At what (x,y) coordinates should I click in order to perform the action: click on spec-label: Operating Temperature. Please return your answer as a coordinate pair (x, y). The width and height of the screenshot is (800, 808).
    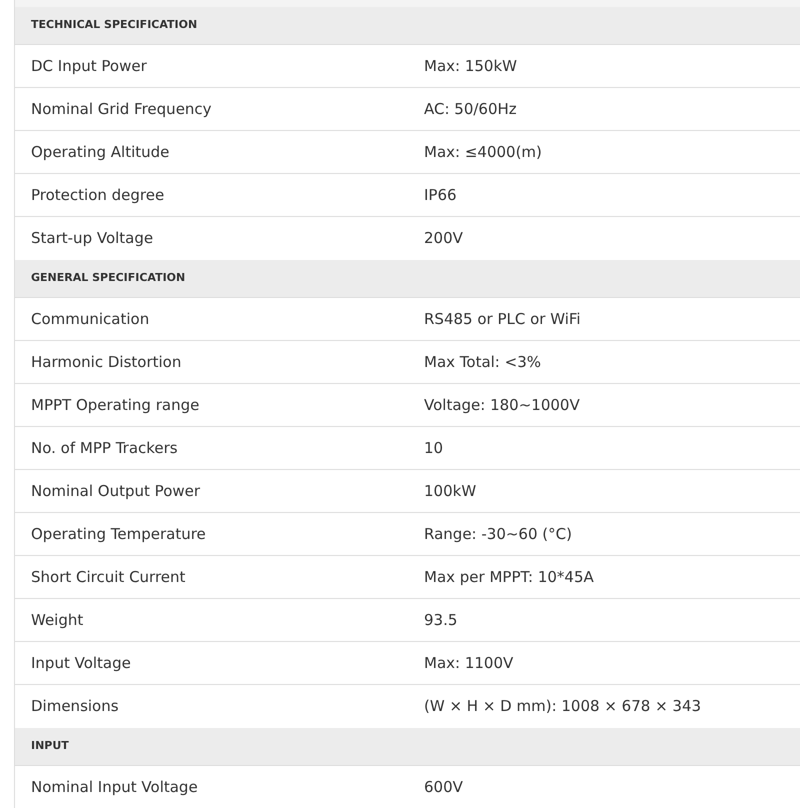
    Looking at the image, I should click on (118, 533).